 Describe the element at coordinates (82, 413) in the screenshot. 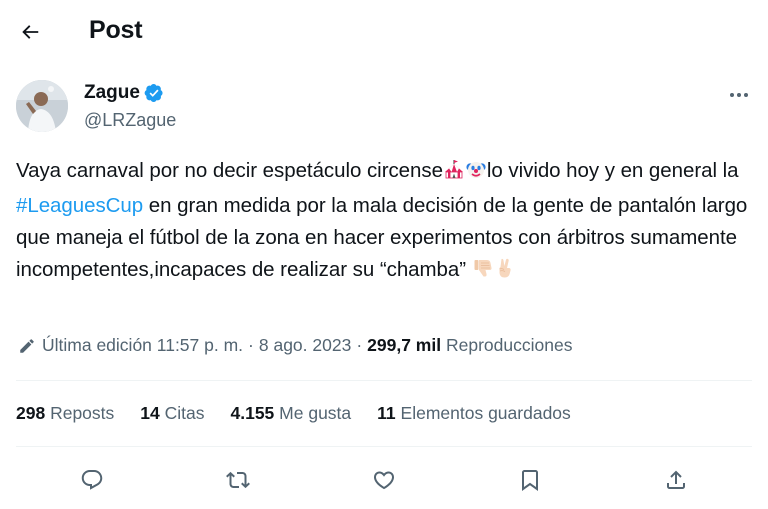

I see `reposts-label: Reposts` at that location.